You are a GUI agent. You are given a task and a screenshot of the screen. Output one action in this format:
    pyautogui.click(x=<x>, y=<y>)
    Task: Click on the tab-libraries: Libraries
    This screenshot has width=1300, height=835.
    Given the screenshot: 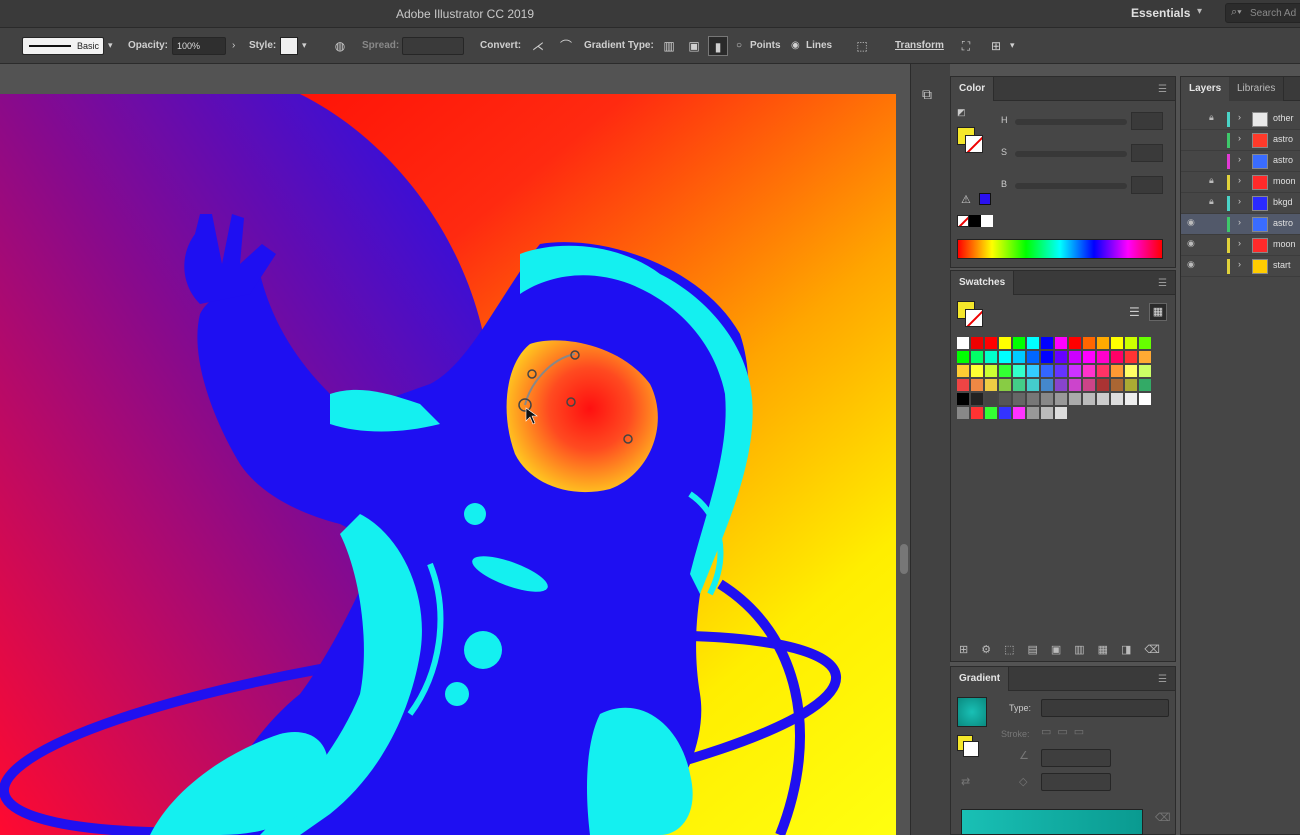 What is the action you would take?
    pyautogui.click(x=1257, y=89)
    